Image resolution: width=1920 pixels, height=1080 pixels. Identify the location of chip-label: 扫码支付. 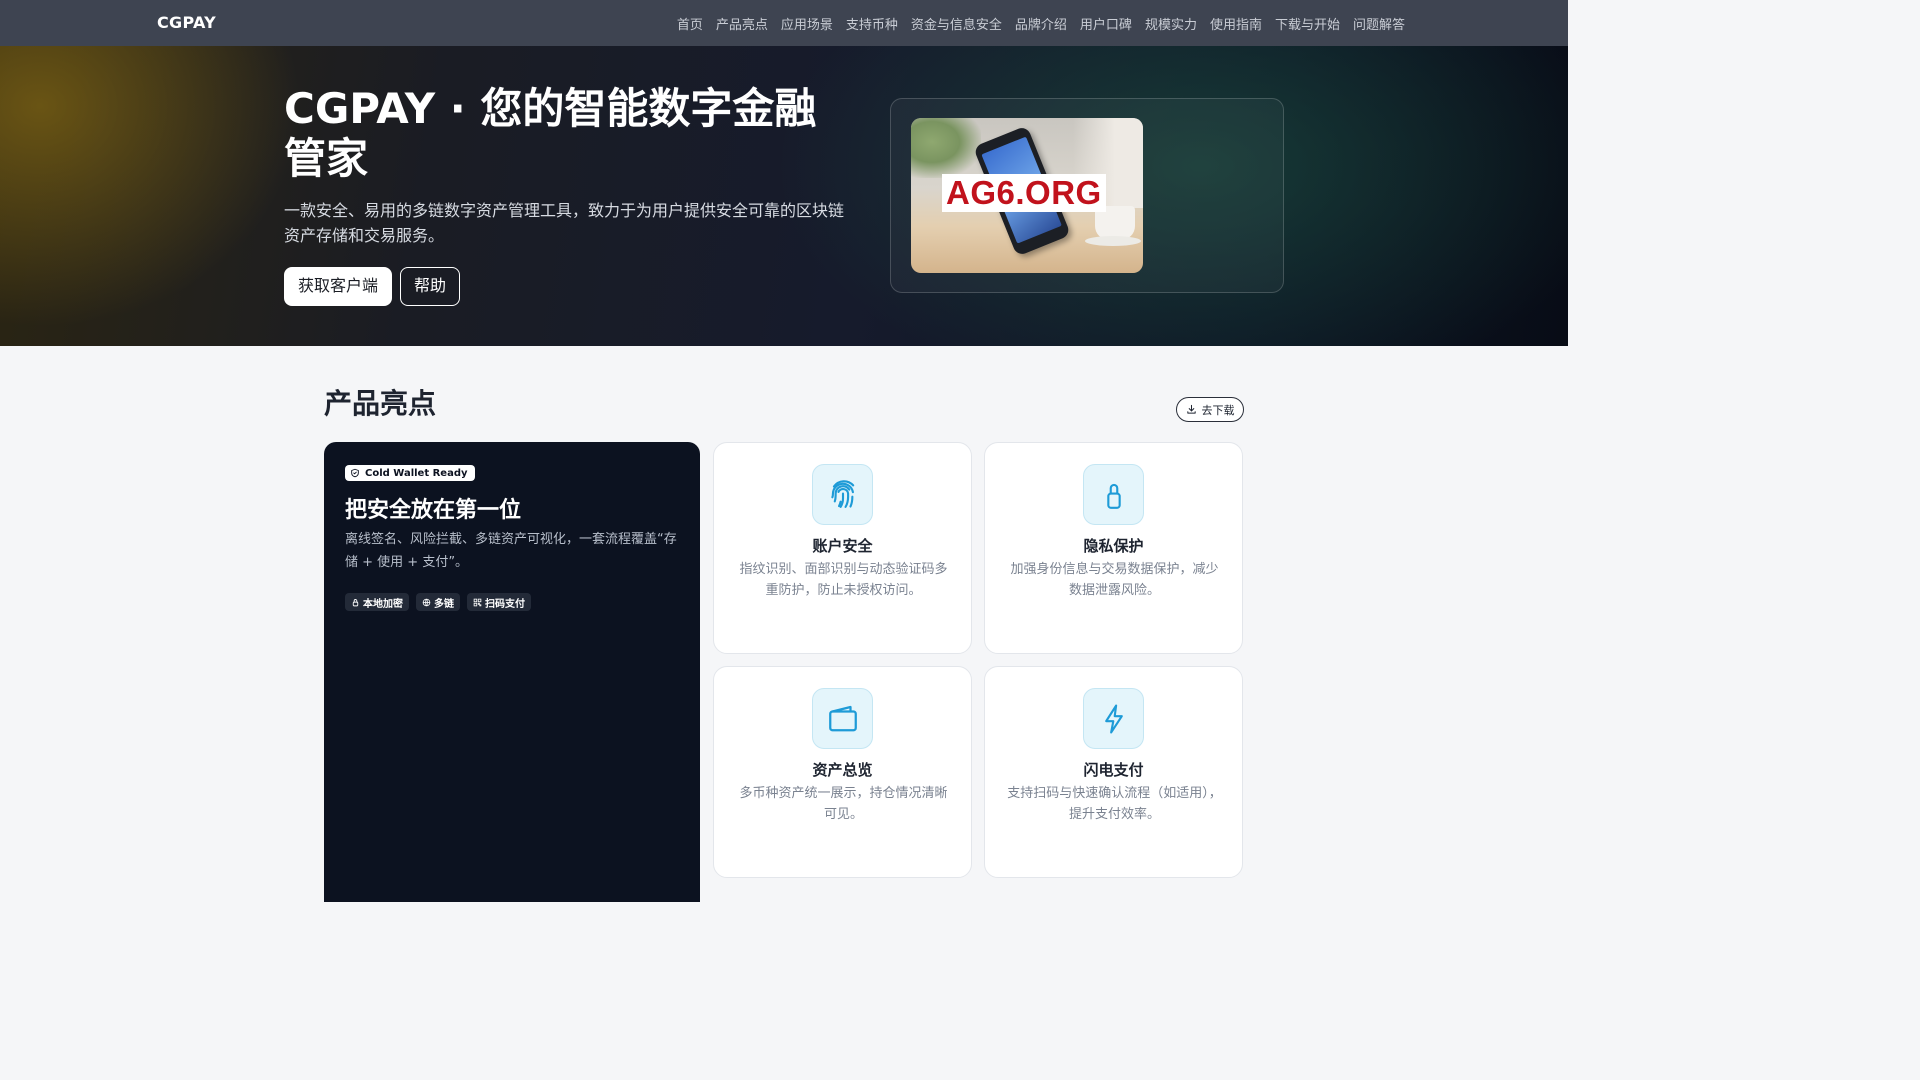
(505, 604).